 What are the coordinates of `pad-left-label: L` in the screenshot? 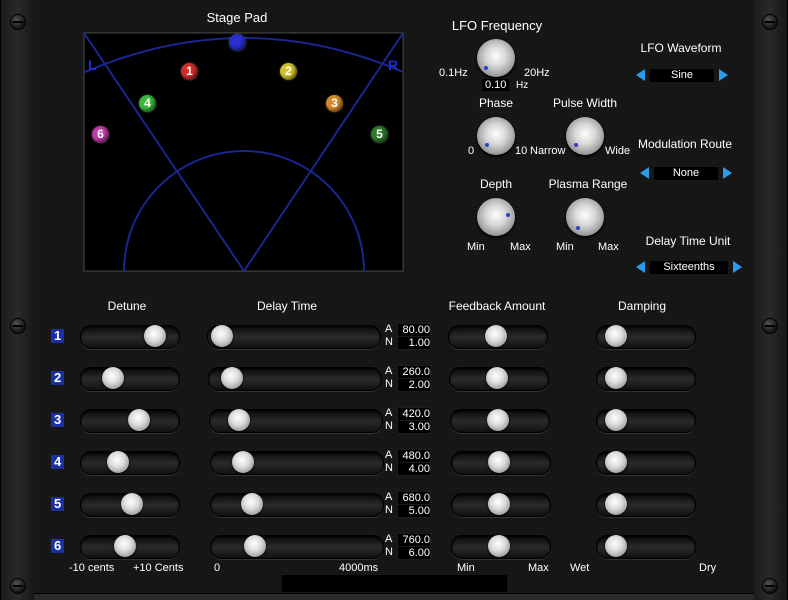 It's located at (92, 65).